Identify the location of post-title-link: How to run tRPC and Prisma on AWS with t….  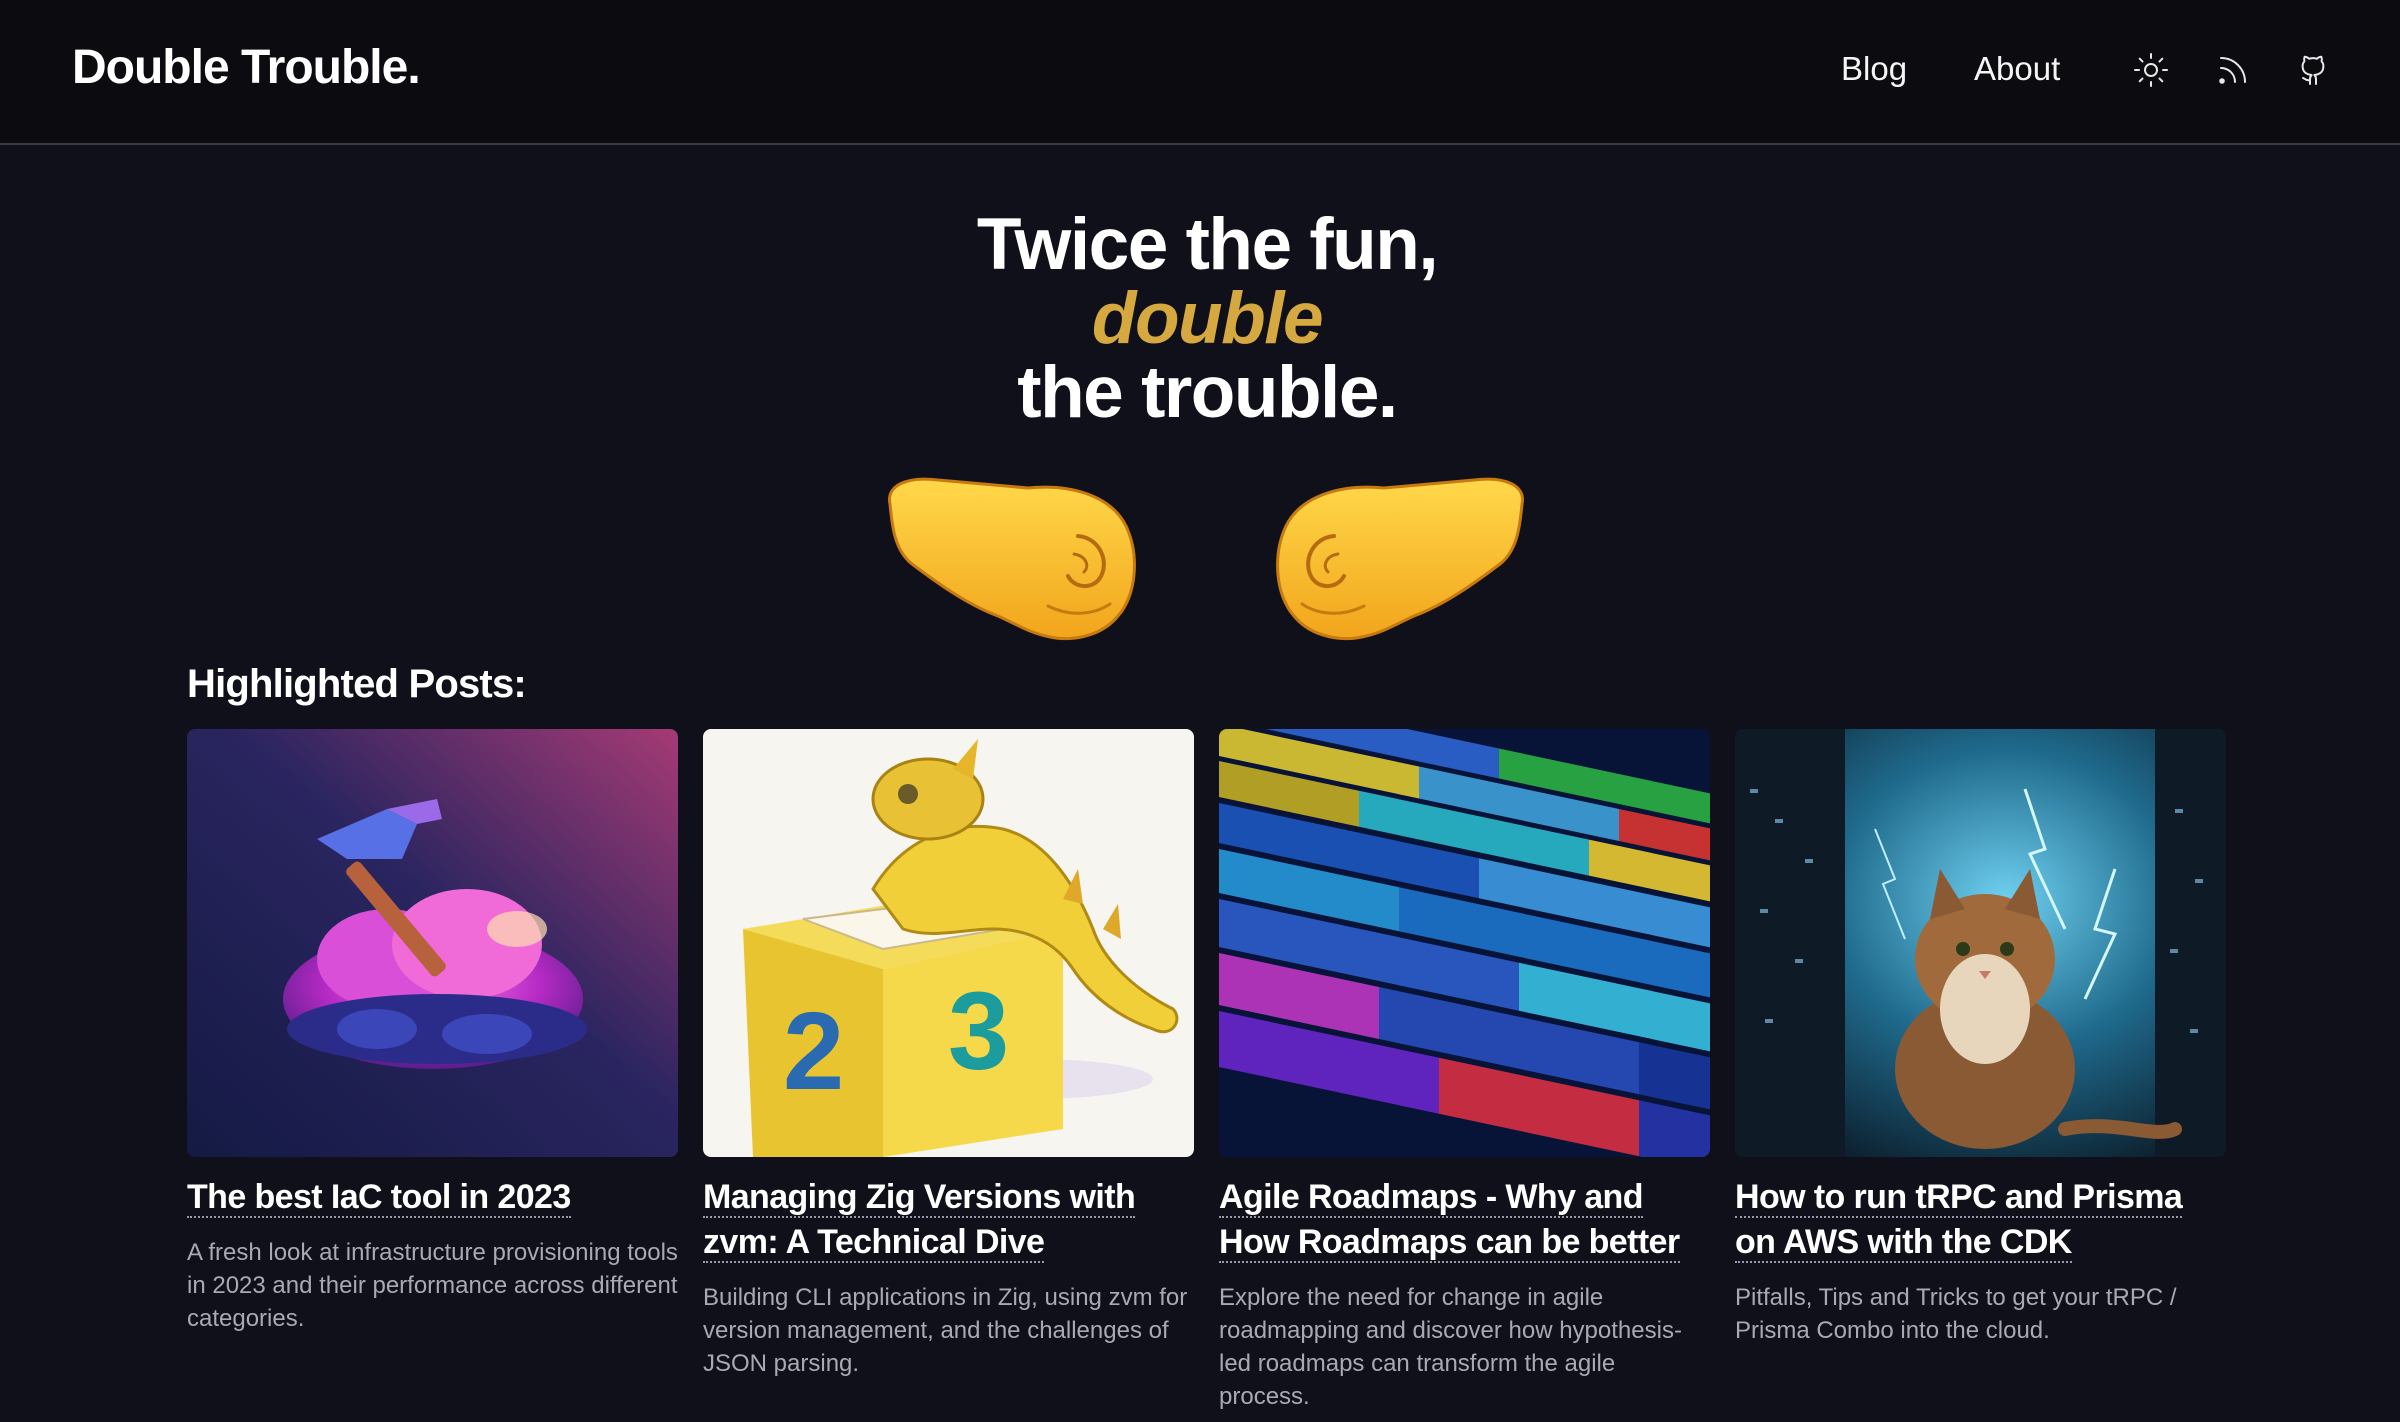
(1980, 1220).